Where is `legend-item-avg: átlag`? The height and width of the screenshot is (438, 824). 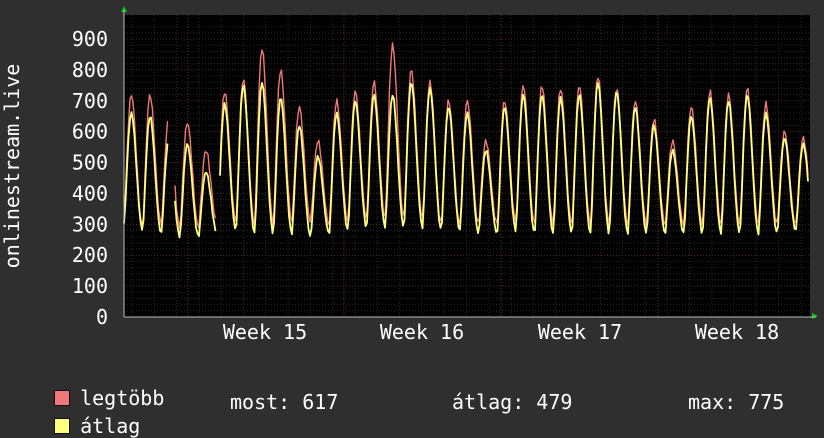 legend-item-avg: átlag is located at coordinates (85, 414).